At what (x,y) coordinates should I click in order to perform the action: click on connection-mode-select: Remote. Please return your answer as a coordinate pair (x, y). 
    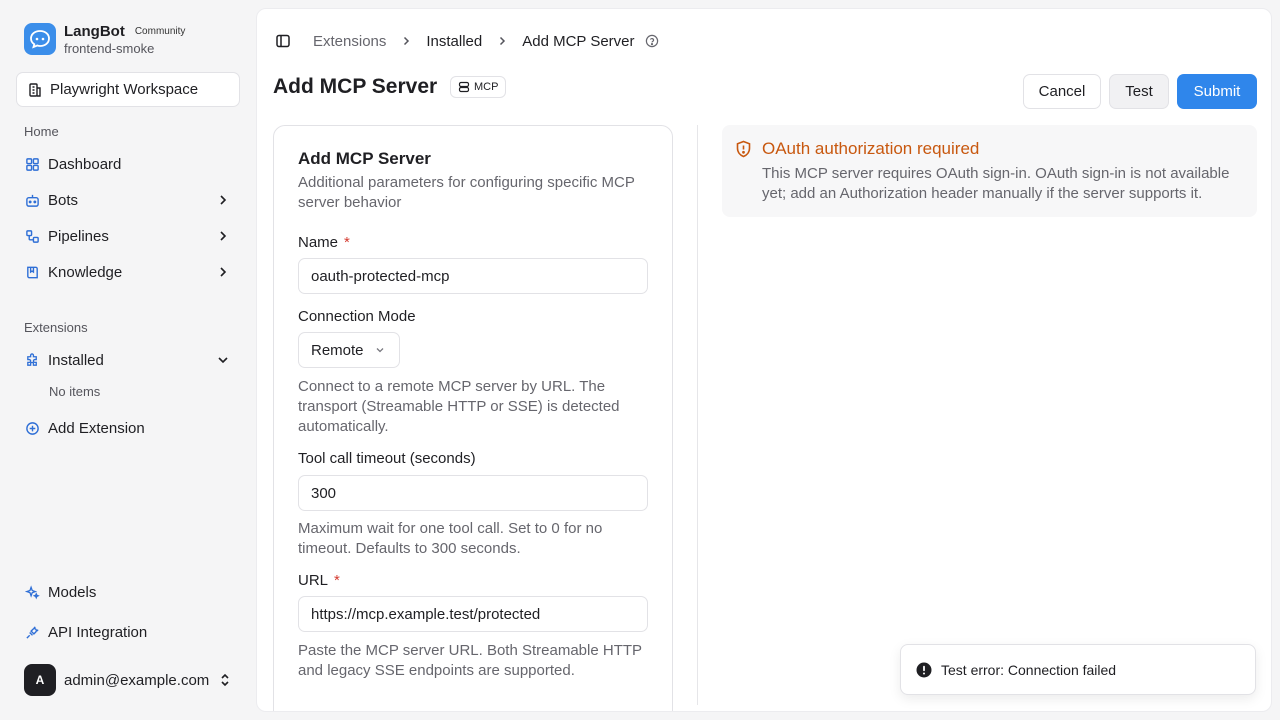
    Looking at the image, I should click on (349, 350).